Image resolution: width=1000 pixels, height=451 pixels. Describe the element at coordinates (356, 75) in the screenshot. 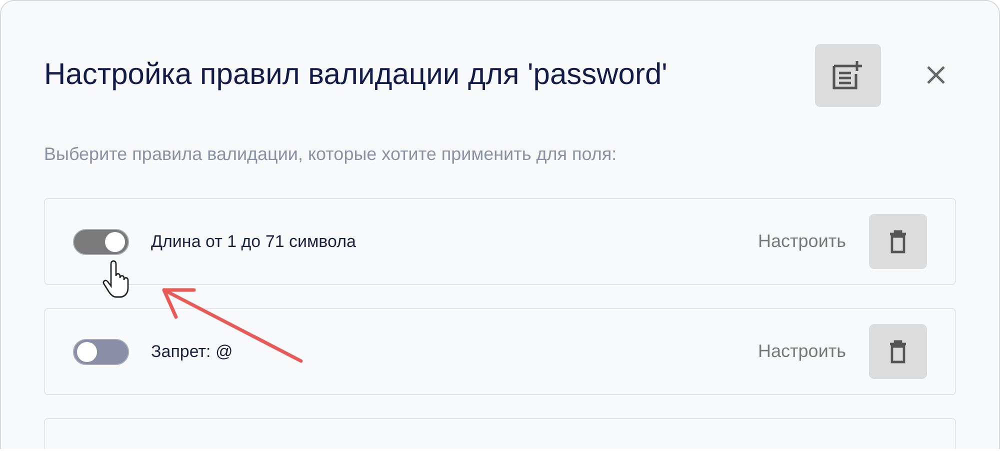

I see `dialog-title: Настройка правил валидации для 'password'` at that location.